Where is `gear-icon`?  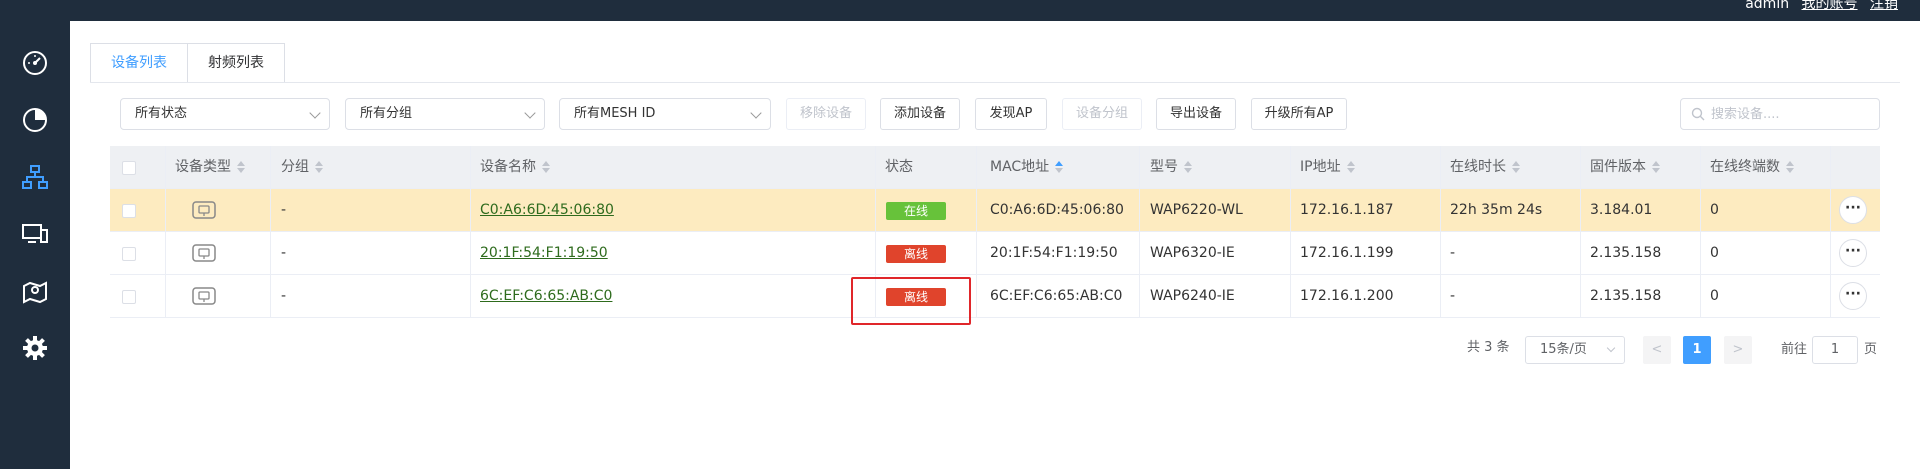 gear-icon is located at coordinates (35, 348).